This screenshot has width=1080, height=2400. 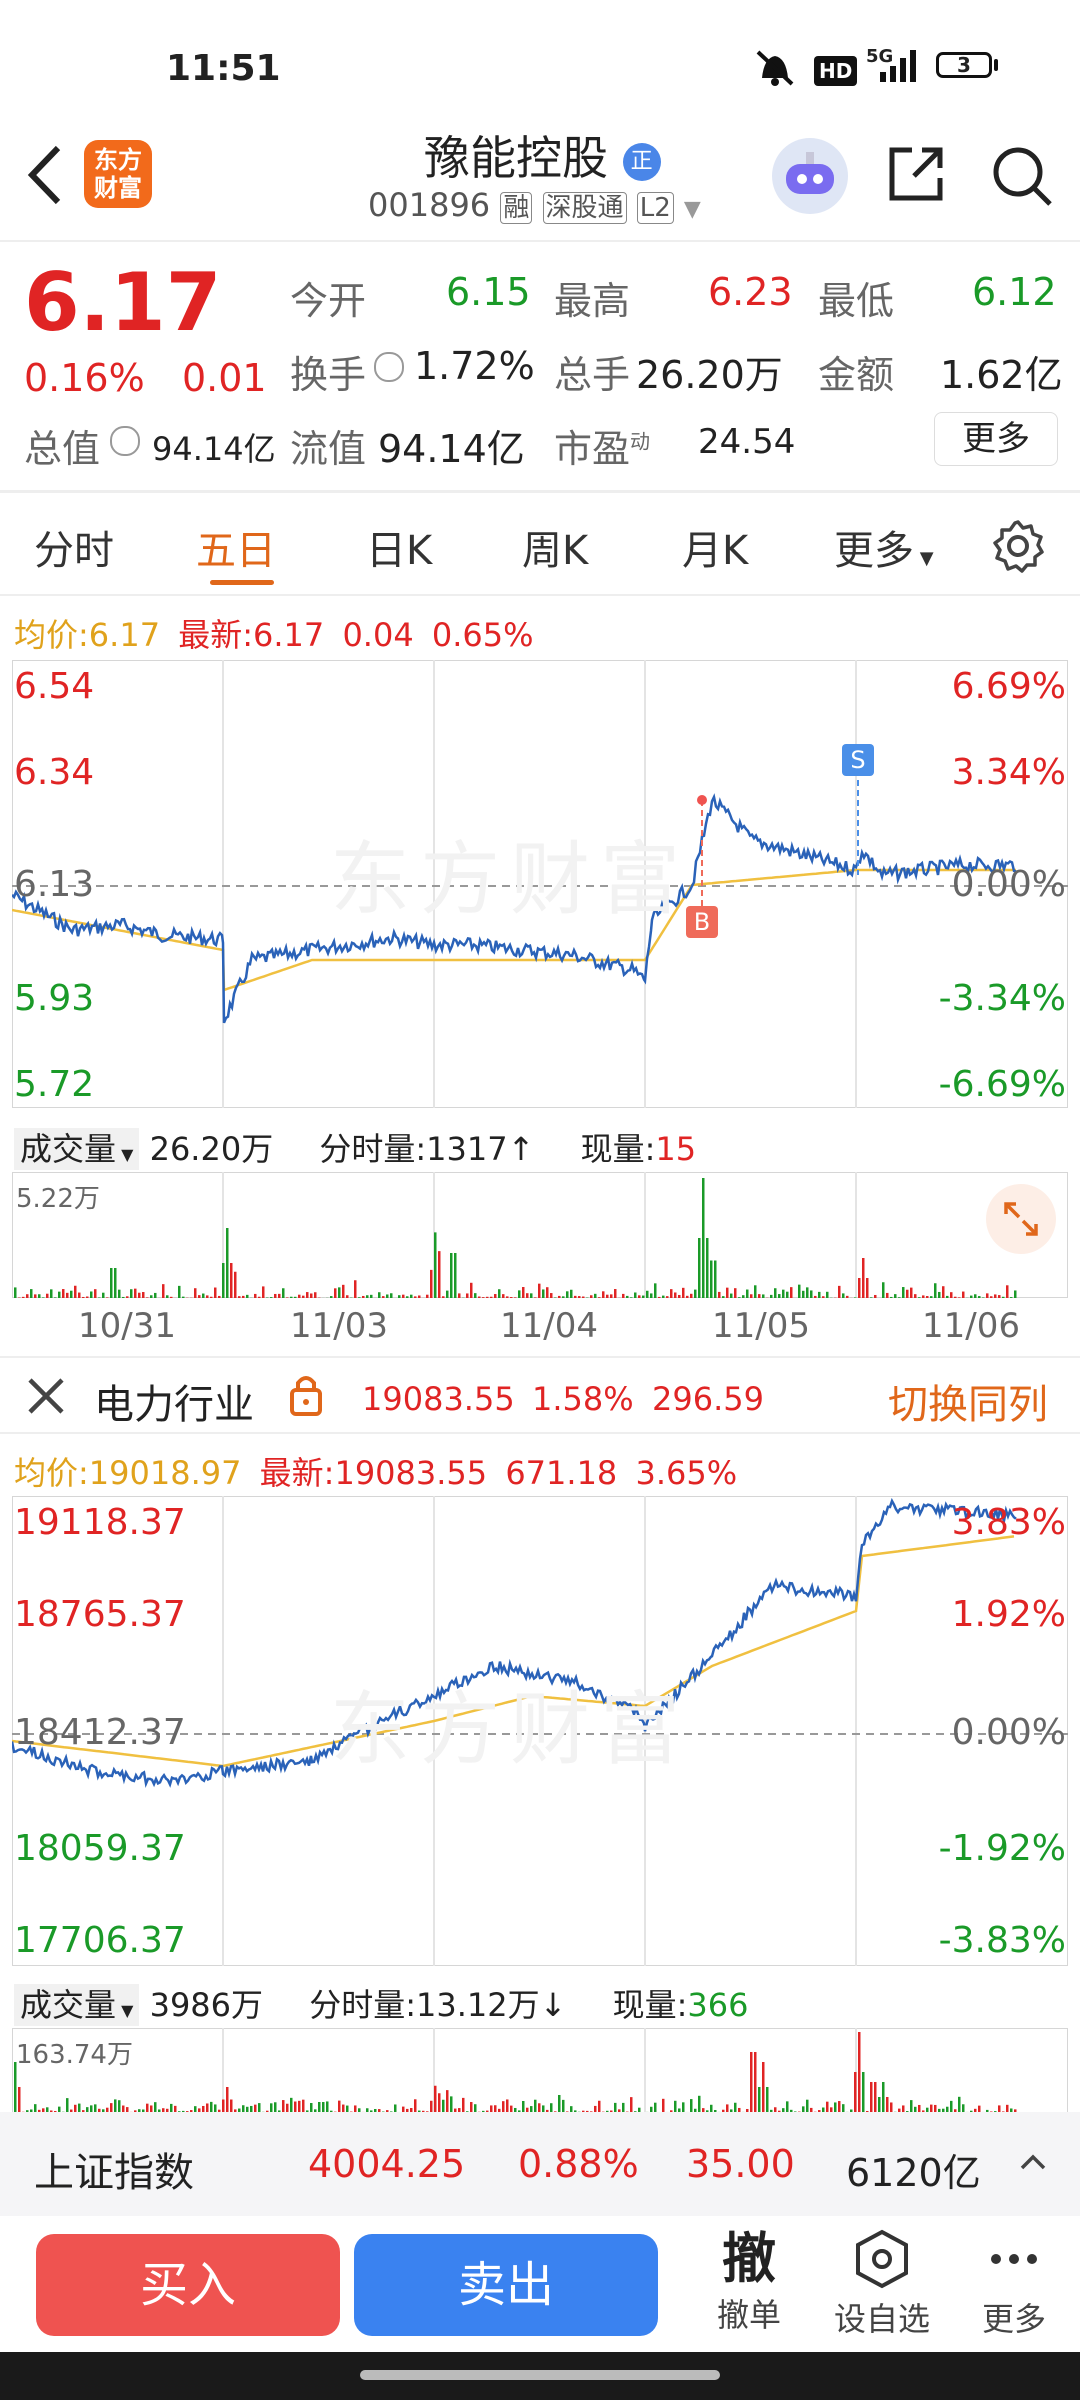 I want to click on turnover-info-icon, so click(x=389, y=367).